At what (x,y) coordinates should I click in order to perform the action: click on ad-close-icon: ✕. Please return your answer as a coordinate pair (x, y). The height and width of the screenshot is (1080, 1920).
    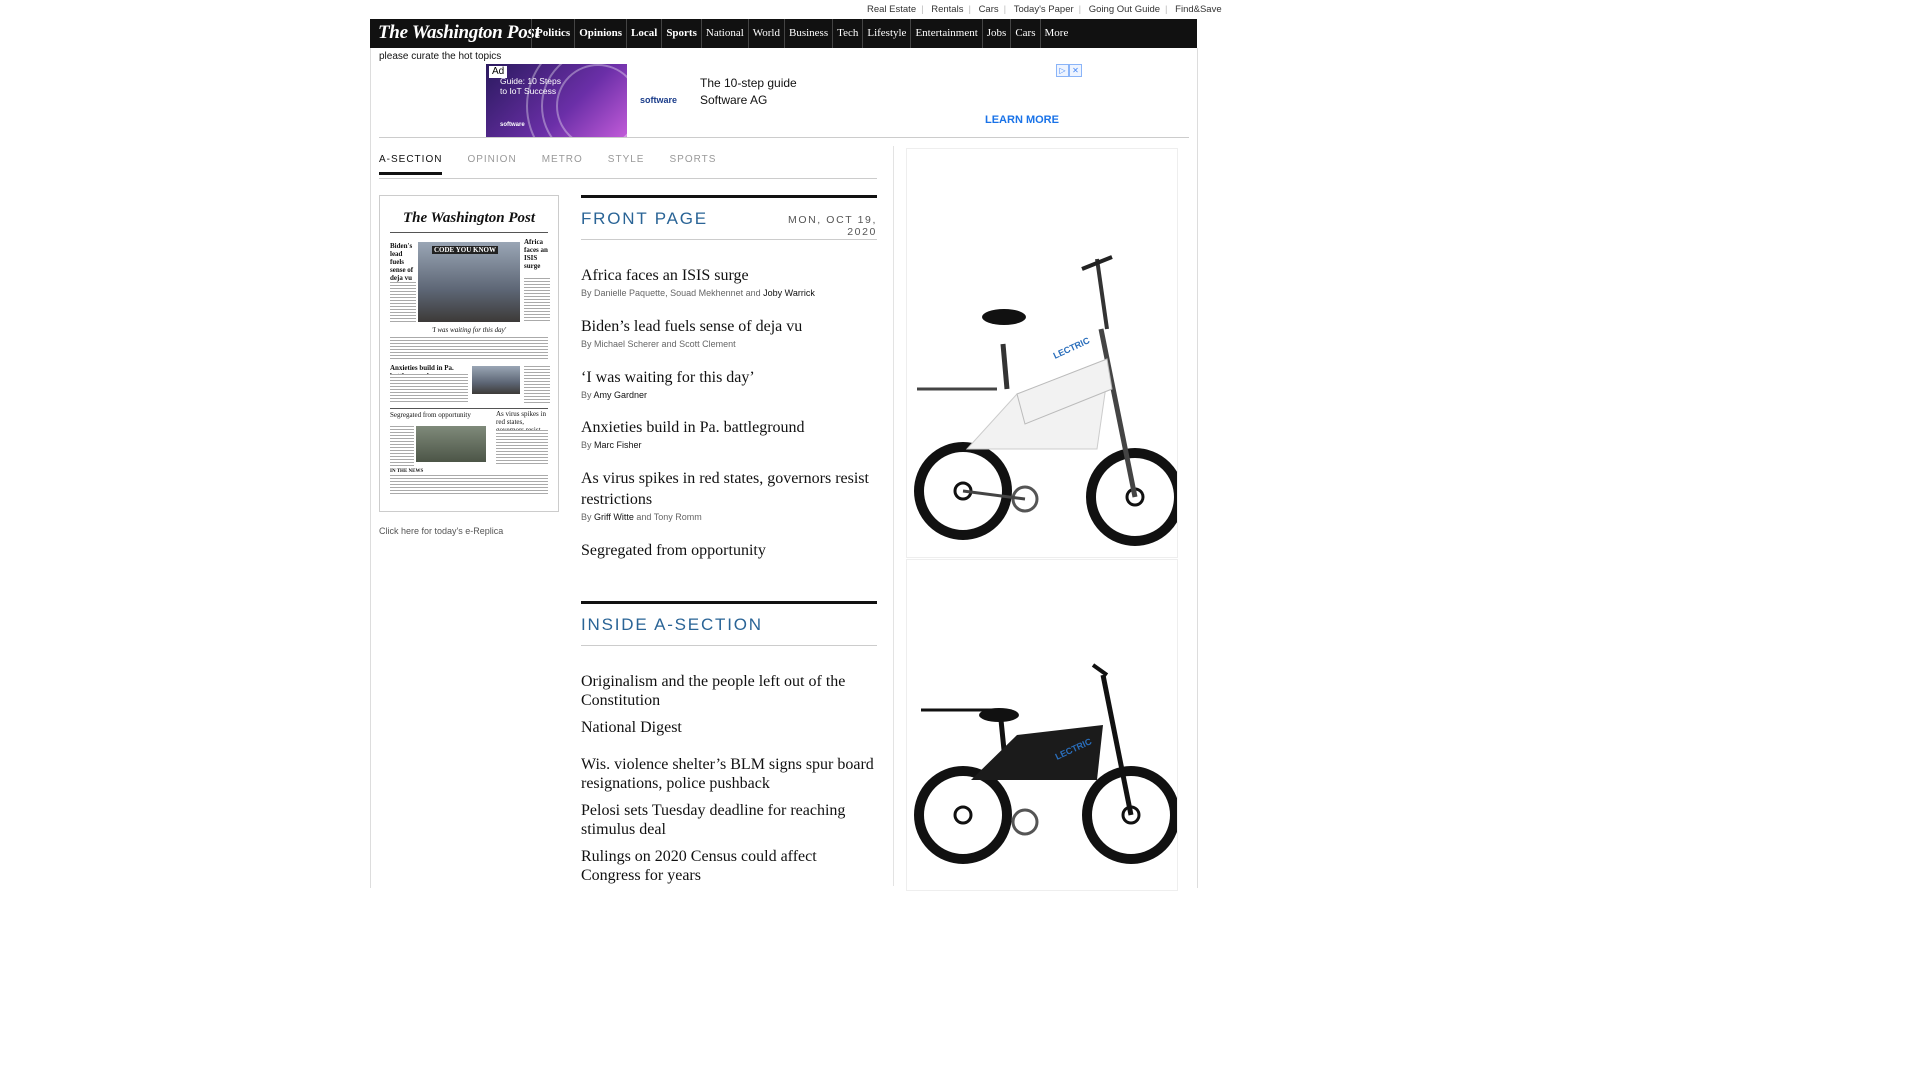
    Looking at the image, I should click on (1075, 70).